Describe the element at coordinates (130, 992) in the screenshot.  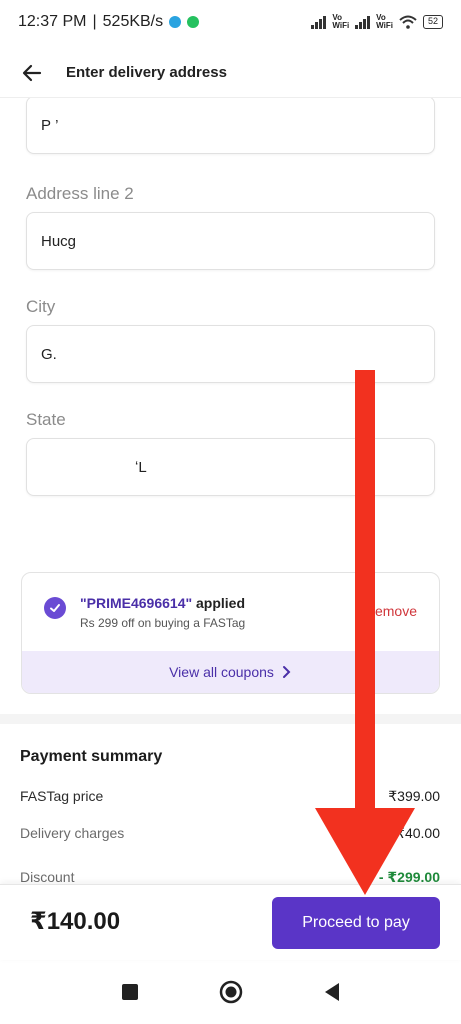
I see `recents-icon` at that location.